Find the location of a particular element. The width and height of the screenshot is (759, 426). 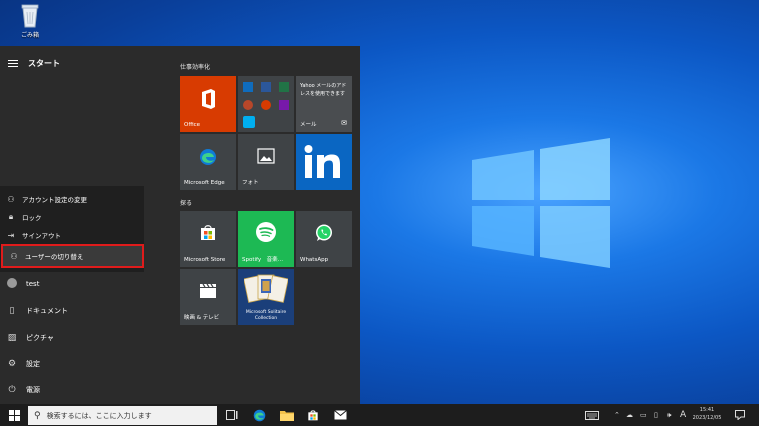

start-header: スタート is located at coordinates (34, 63).